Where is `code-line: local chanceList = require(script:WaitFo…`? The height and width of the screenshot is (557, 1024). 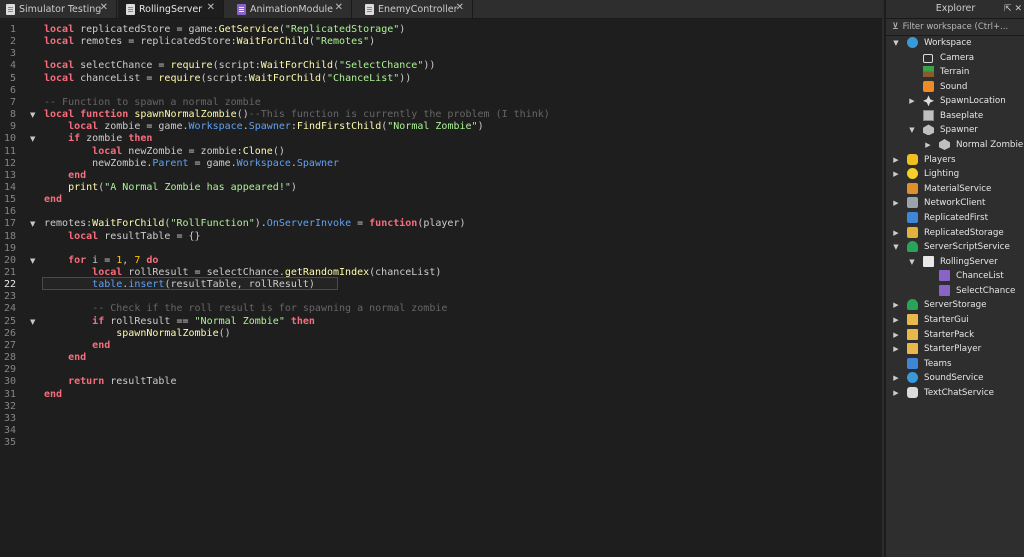
code-line: local chanceList = require(script:WaitFo… is located at coordinates (227, 79).